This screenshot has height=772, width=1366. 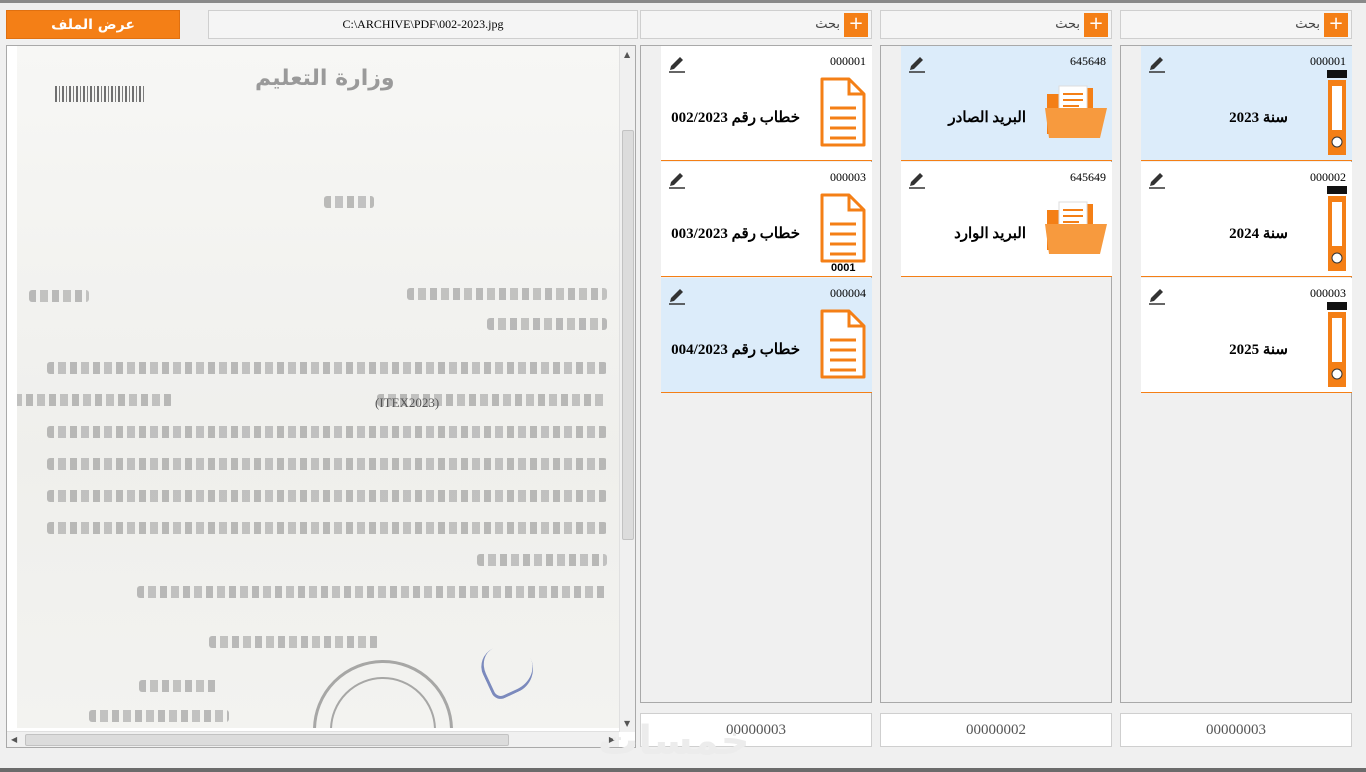 I want to click on letters-search-bar: بحث +, so click(x=756, y=24).